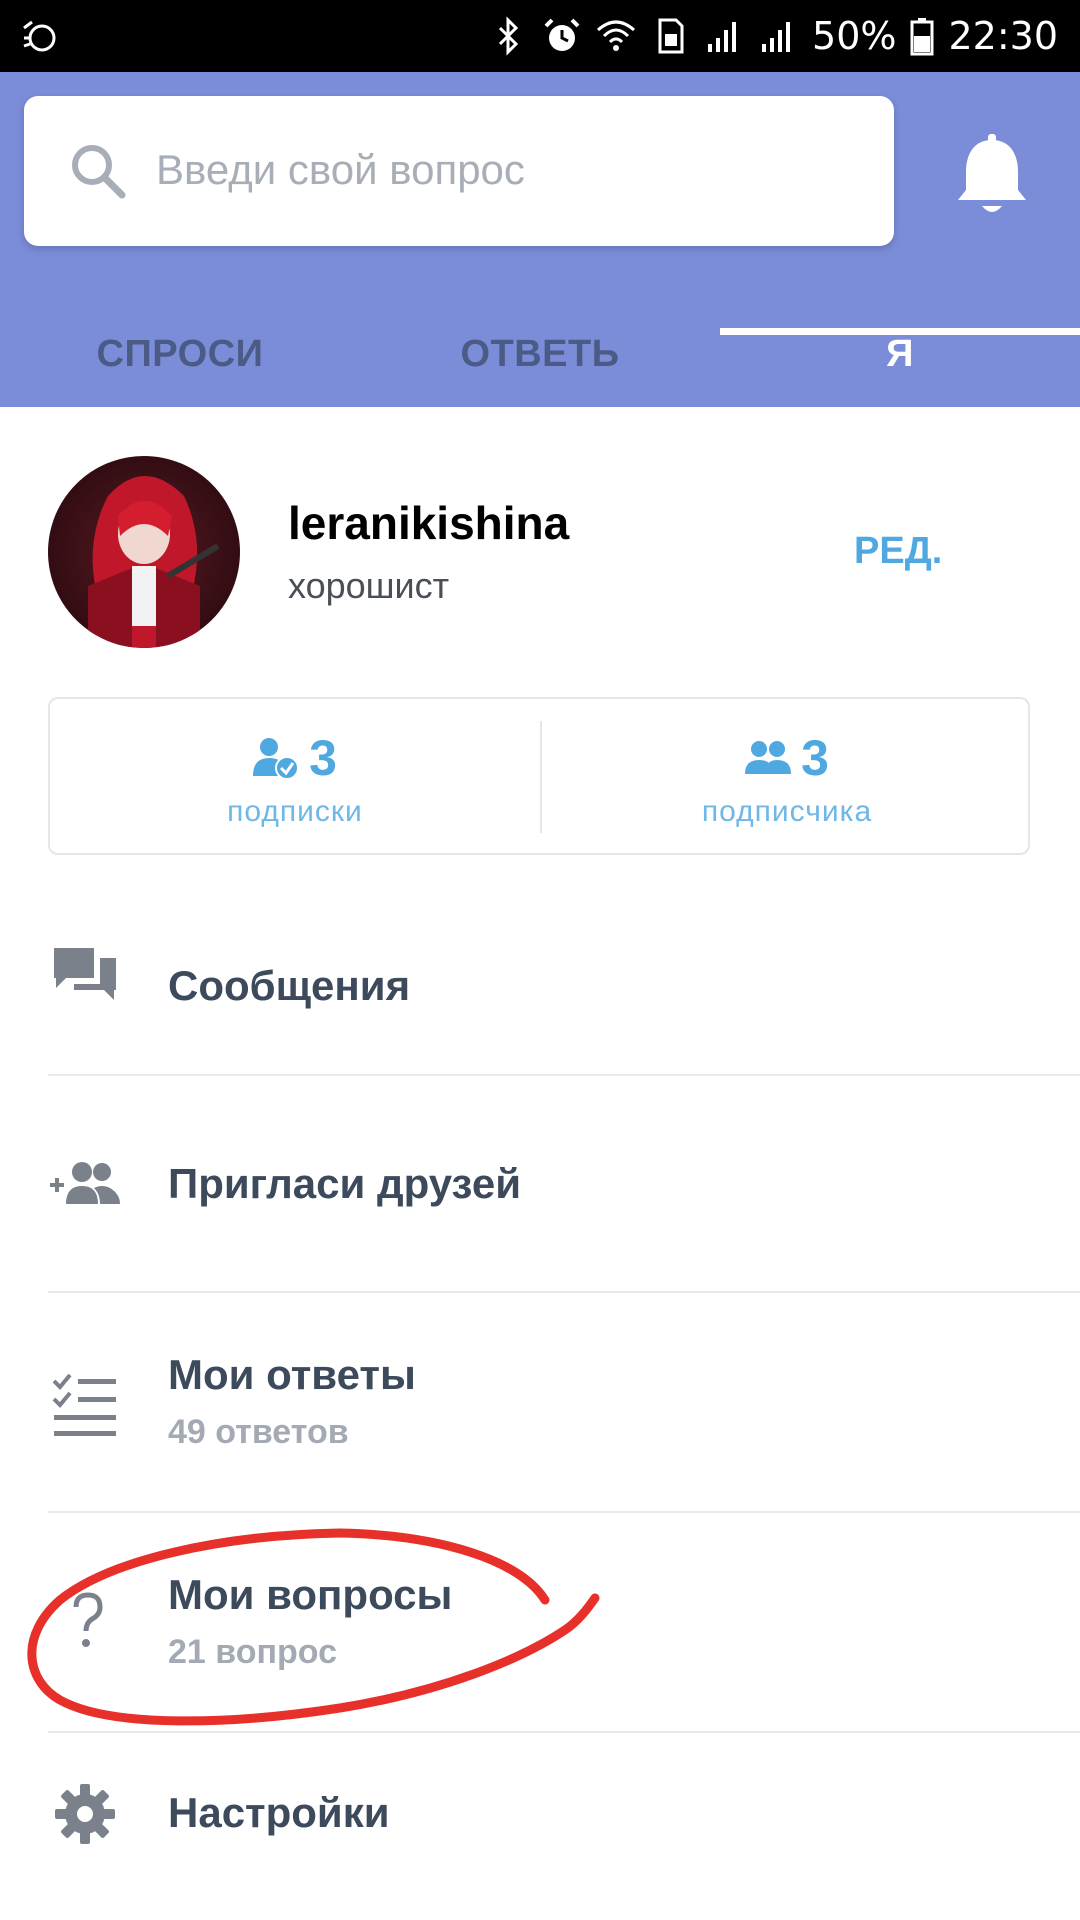 Image resolution: width=1080 pixels, height=1920 pixels. I want to click on follow-stats: 3 подписки 3 подписчика, so click(539, 776).